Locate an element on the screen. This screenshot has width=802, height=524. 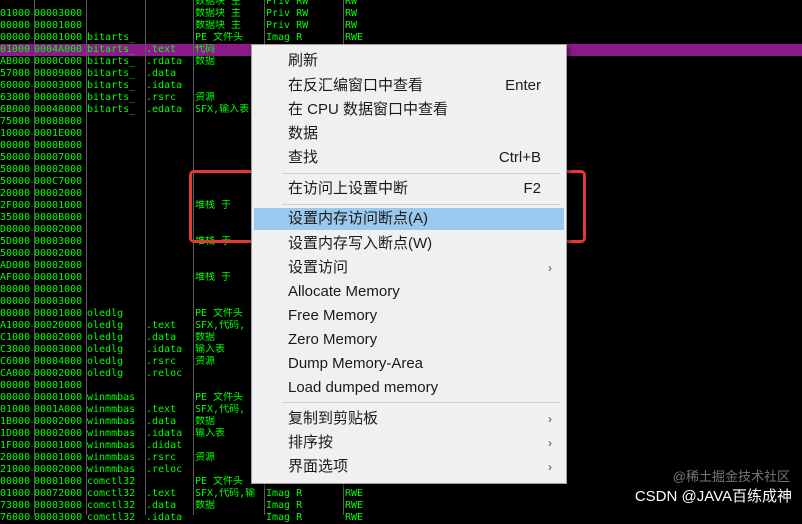
menu-item-label: 设置内存访问断点(A) is located at coordinates (358, 218).